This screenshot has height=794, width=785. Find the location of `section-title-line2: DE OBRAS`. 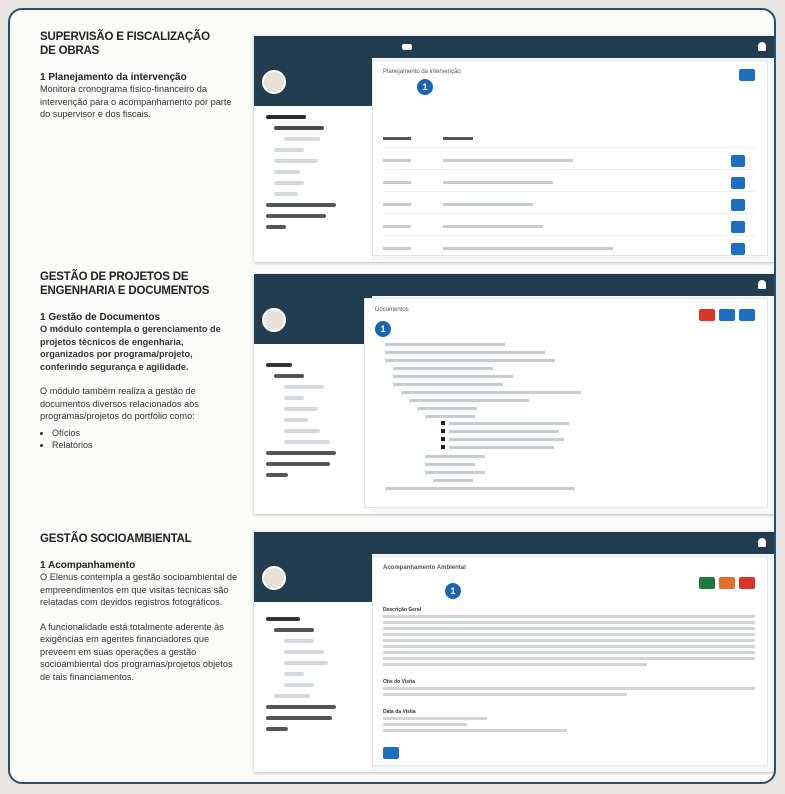

section-title-line2: DE OBRAS is located at coordinates (70, 51).